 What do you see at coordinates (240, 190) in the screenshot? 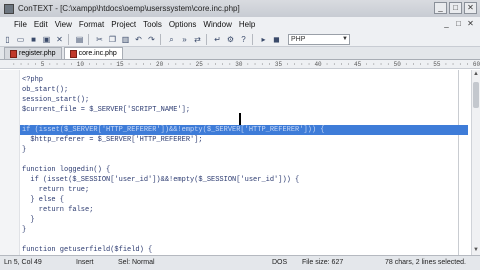
I see `code-line: return true;` at bounding box center [240, 190].